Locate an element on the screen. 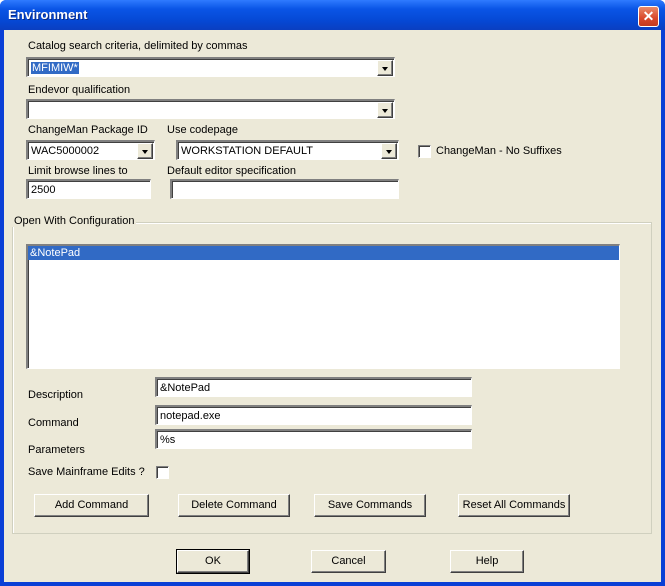 The image size is (665, 586). browse-limit-input: 2500 is located at coordinates (88, 189).